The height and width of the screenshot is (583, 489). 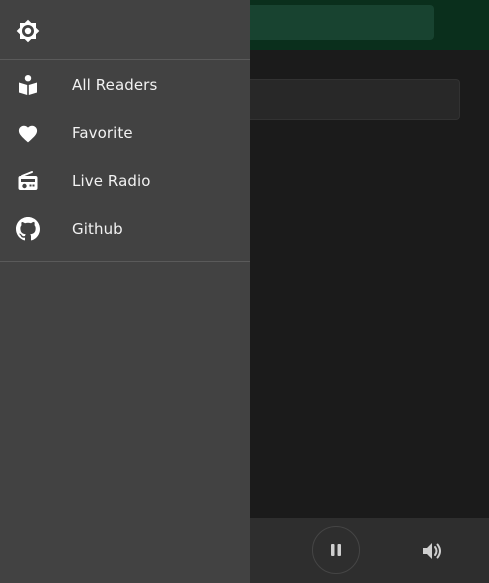 I want to click on pause-button, so click(x=336, y=550).